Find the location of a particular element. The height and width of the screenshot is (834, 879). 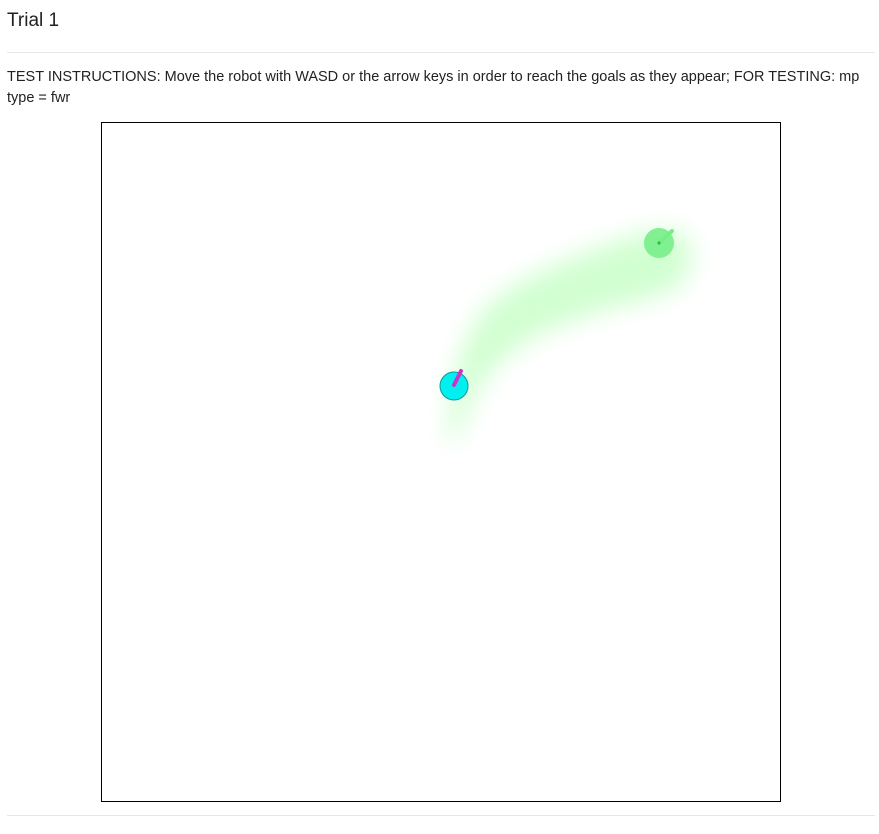

motion-trail is located at coordinates (570, 336).